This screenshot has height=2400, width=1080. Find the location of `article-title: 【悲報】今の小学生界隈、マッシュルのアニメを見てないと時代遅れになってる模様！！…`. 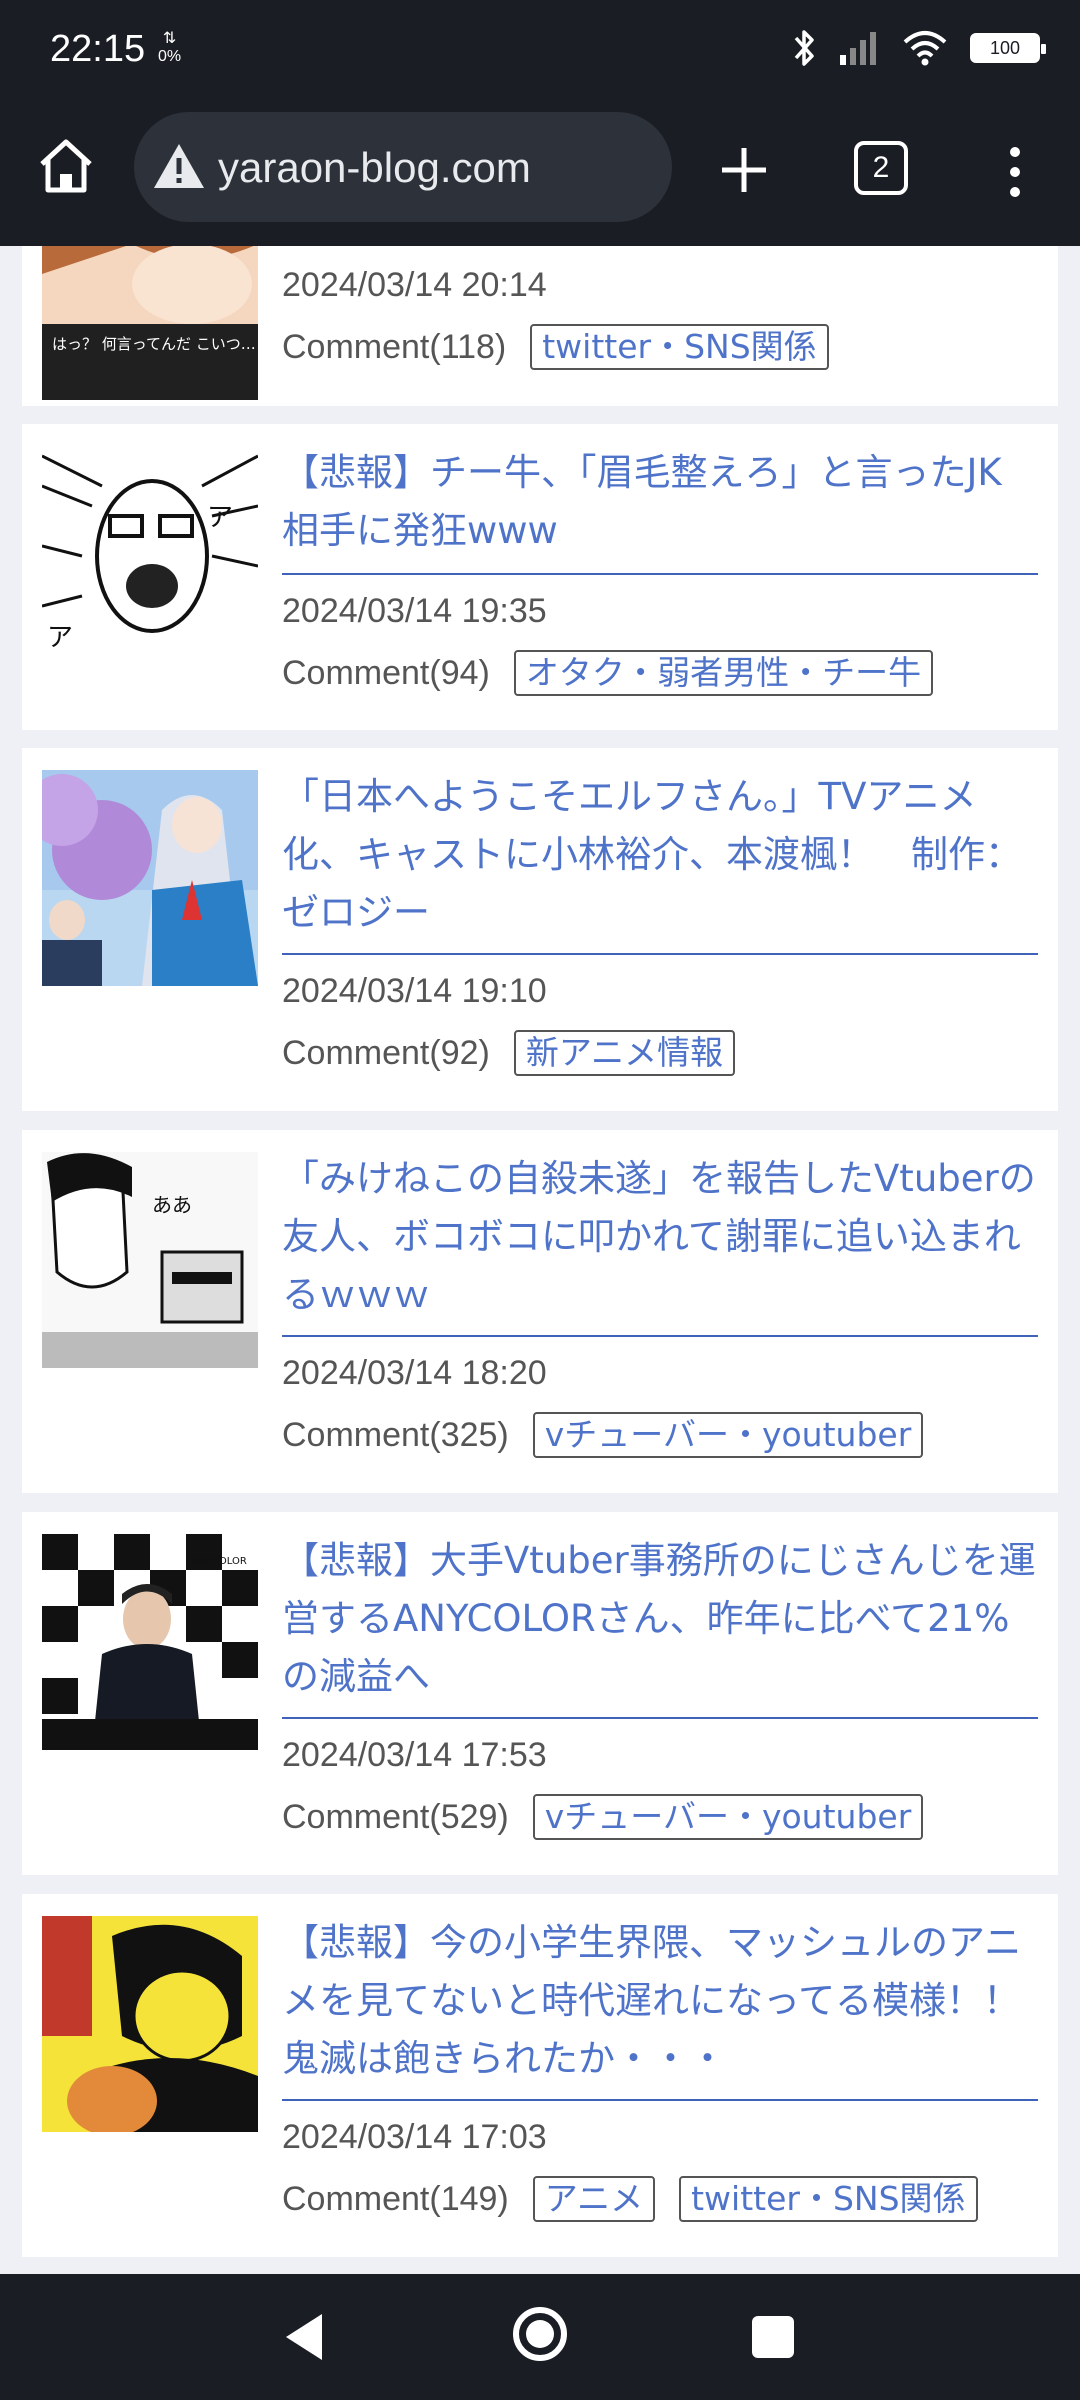

article-title: 【悲報】今の小学生界隈、マッシュルのアニメを見てないと時代遅れになってる模様！！… is located at coordinates (669, 2001).